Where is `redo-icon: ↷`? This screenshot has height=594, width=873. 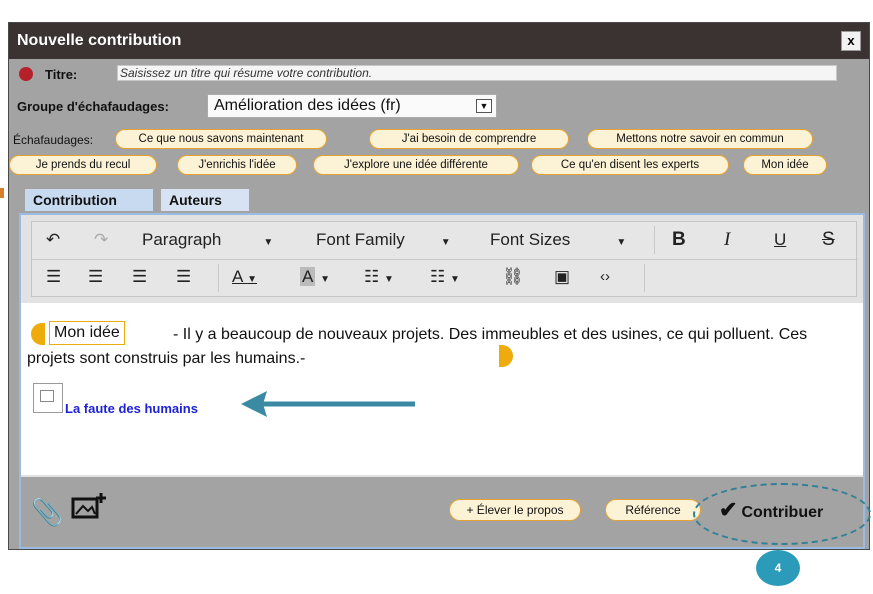 redo-icon: ↷ is located at coordinates (101, 240).